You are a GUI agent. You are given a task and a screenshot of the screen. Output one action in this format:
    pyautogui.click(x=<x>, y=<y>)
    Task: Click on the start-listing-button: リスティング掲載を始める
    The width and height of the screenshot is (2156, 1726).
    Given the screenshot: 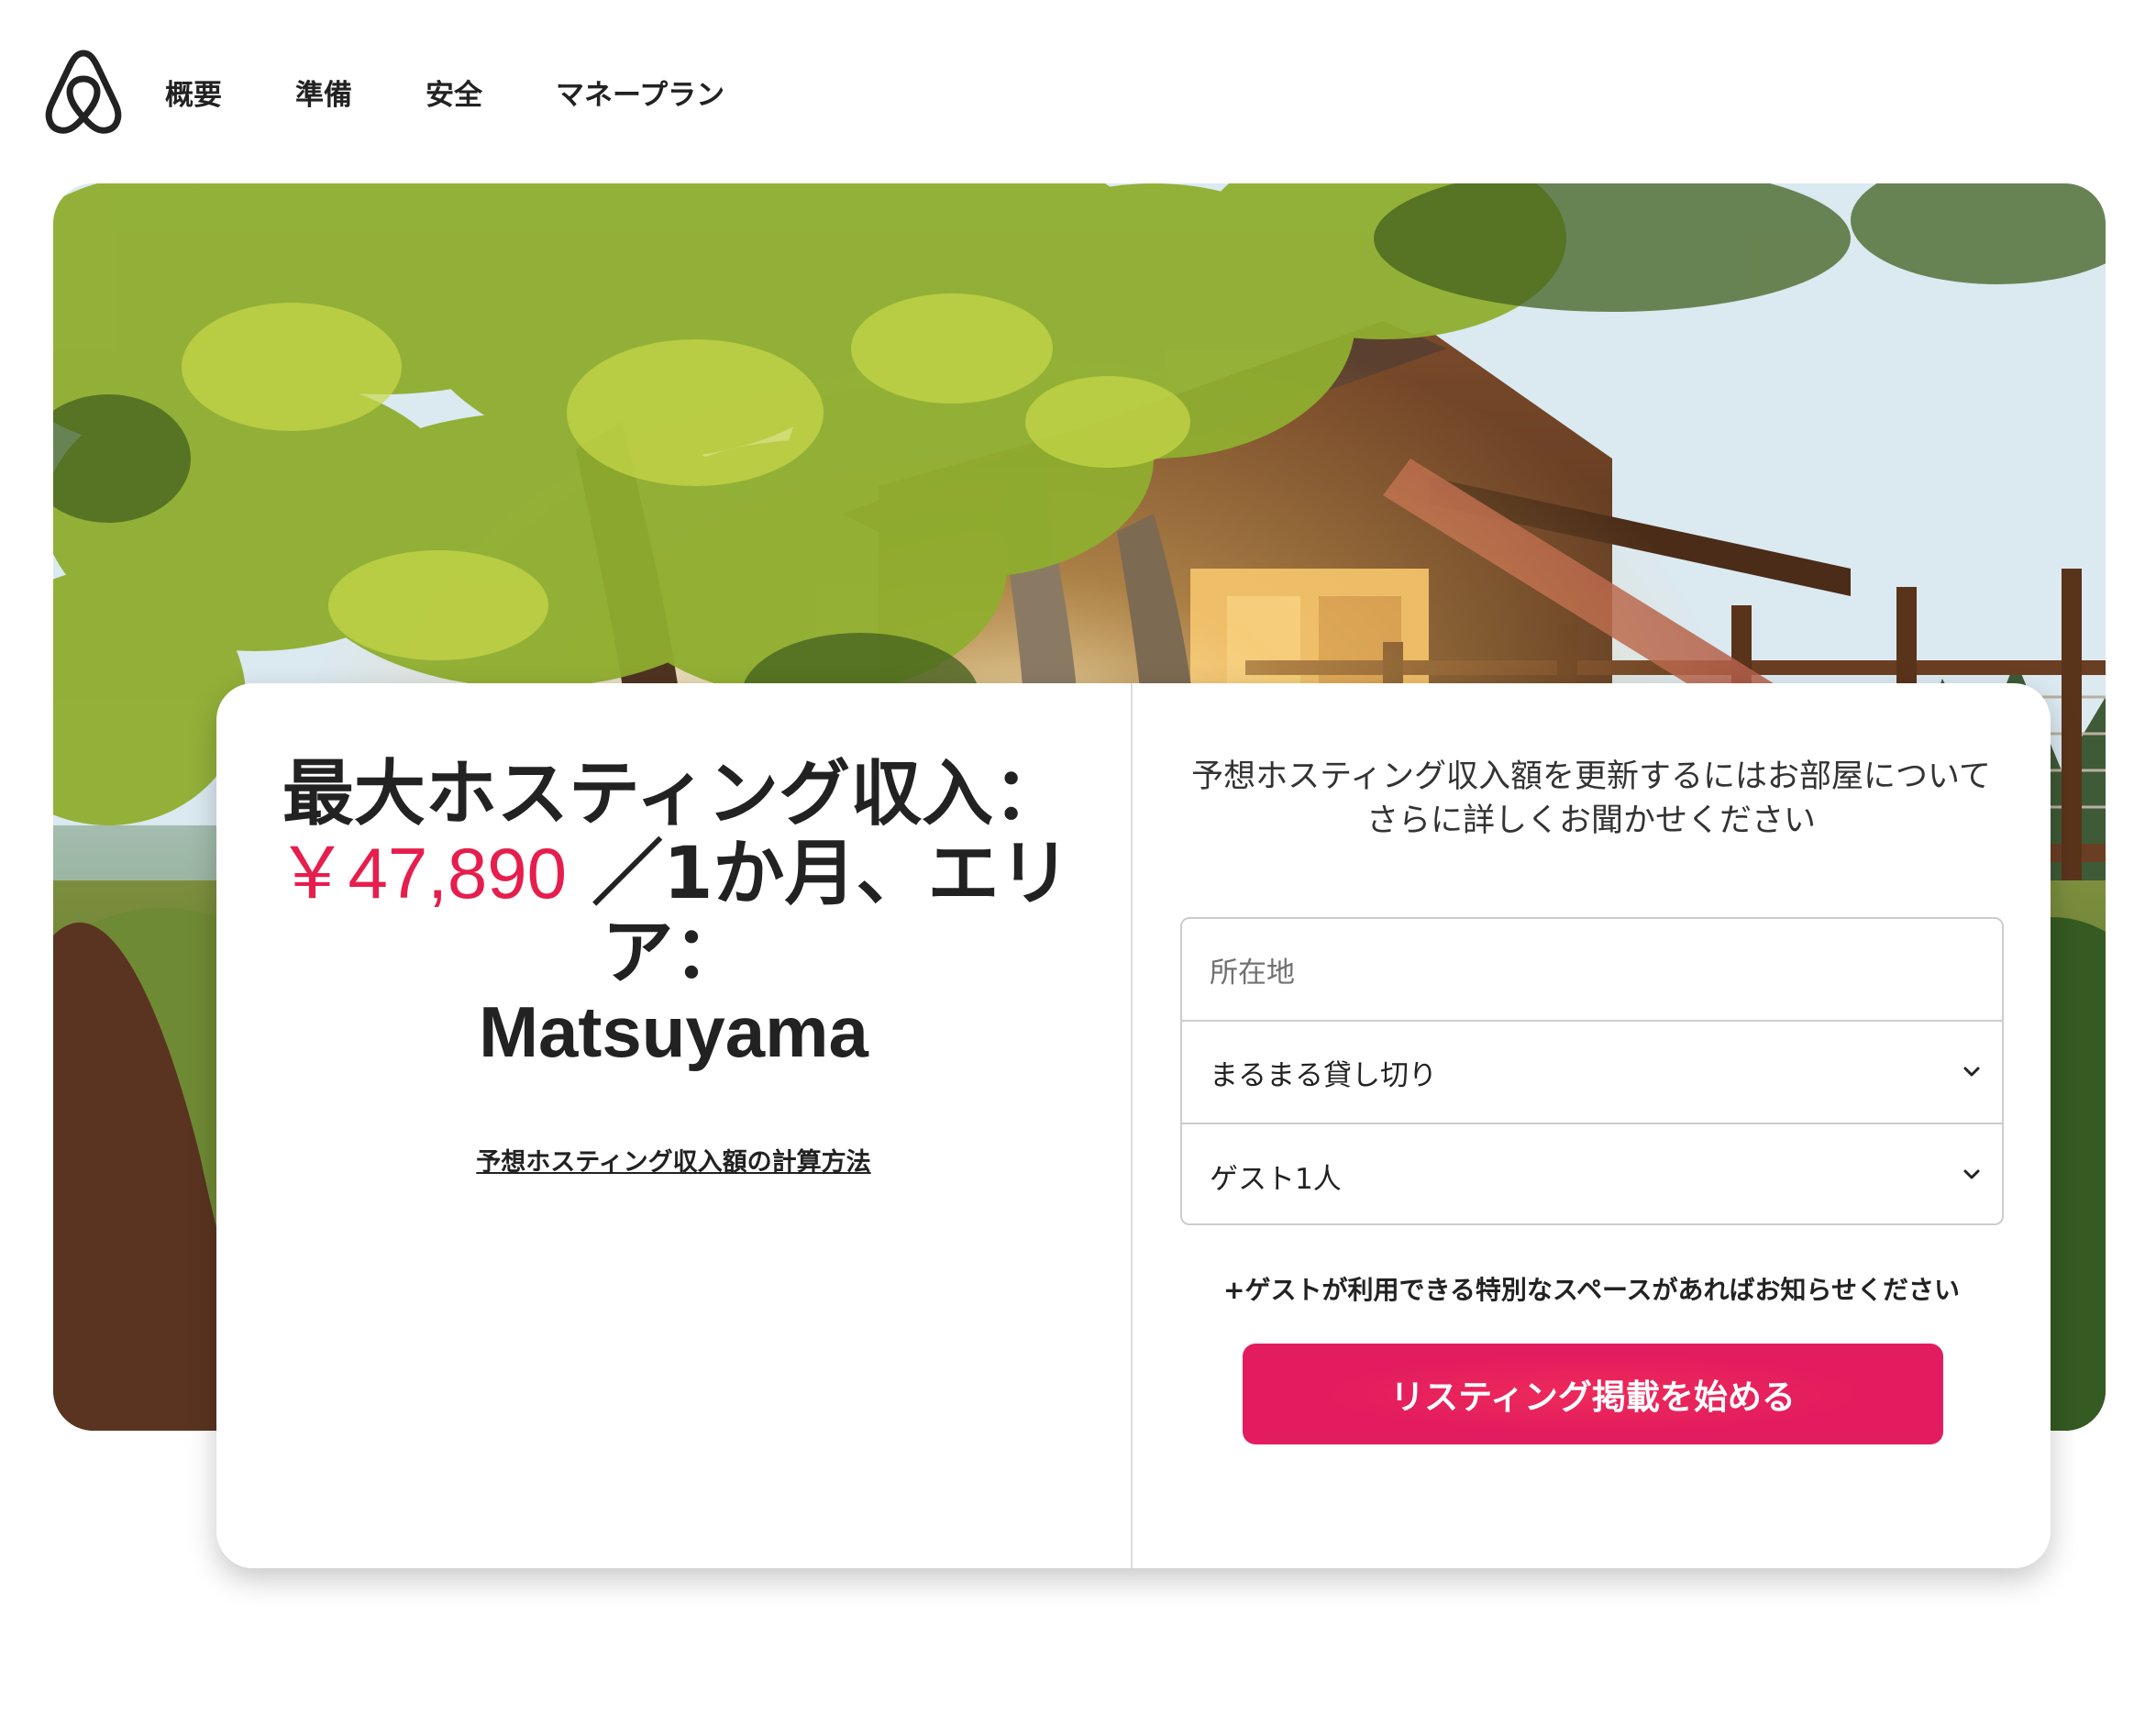 What is the action you would take?
    pyautogui.click(x=1593, y=1394)
    